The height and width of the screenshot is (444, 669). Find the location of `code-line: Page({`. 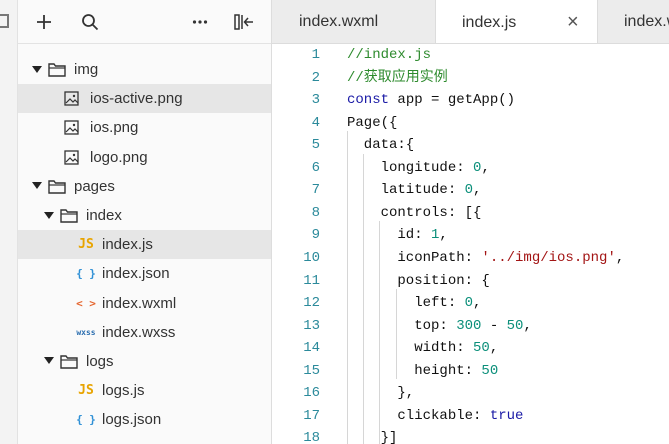

code-line: Page({ is located at coordinates (372, 122).